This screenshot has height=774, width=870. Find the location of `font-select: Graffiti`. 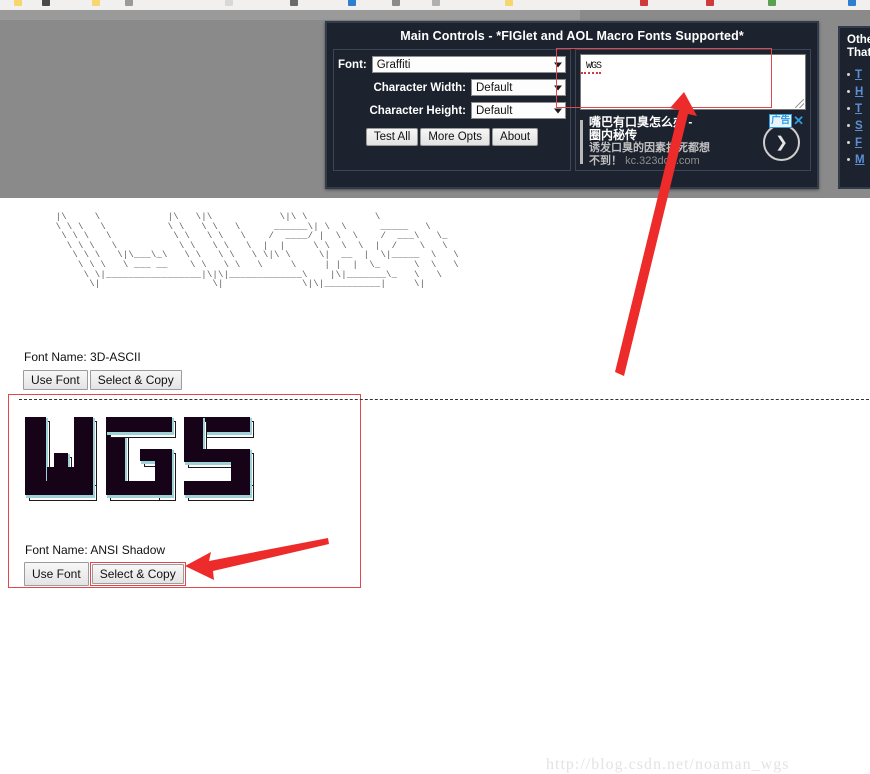

font-select: Graffiti is located at coordinates (468, 64).